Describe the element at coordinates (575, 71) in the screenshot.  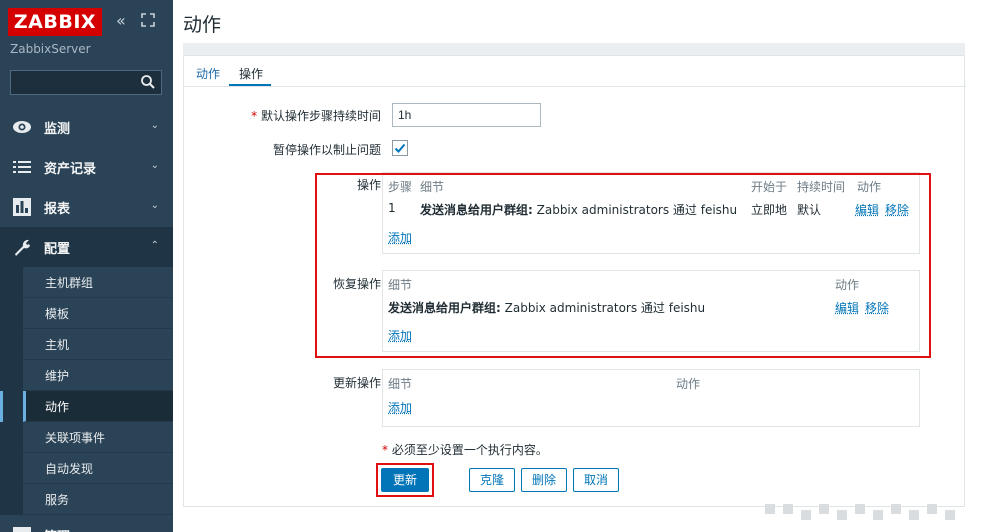
I see `tab-bar: 动作 操作` at that location.